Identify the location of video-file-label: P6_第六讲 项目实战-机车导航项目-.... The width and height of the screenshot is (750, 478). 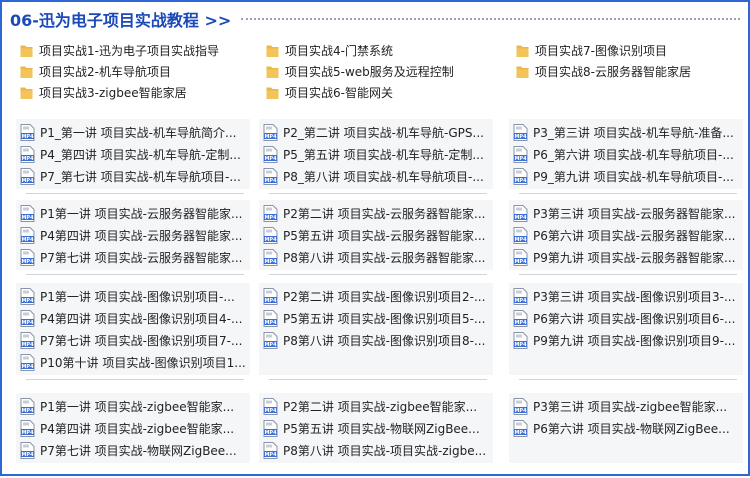
(633, 154).